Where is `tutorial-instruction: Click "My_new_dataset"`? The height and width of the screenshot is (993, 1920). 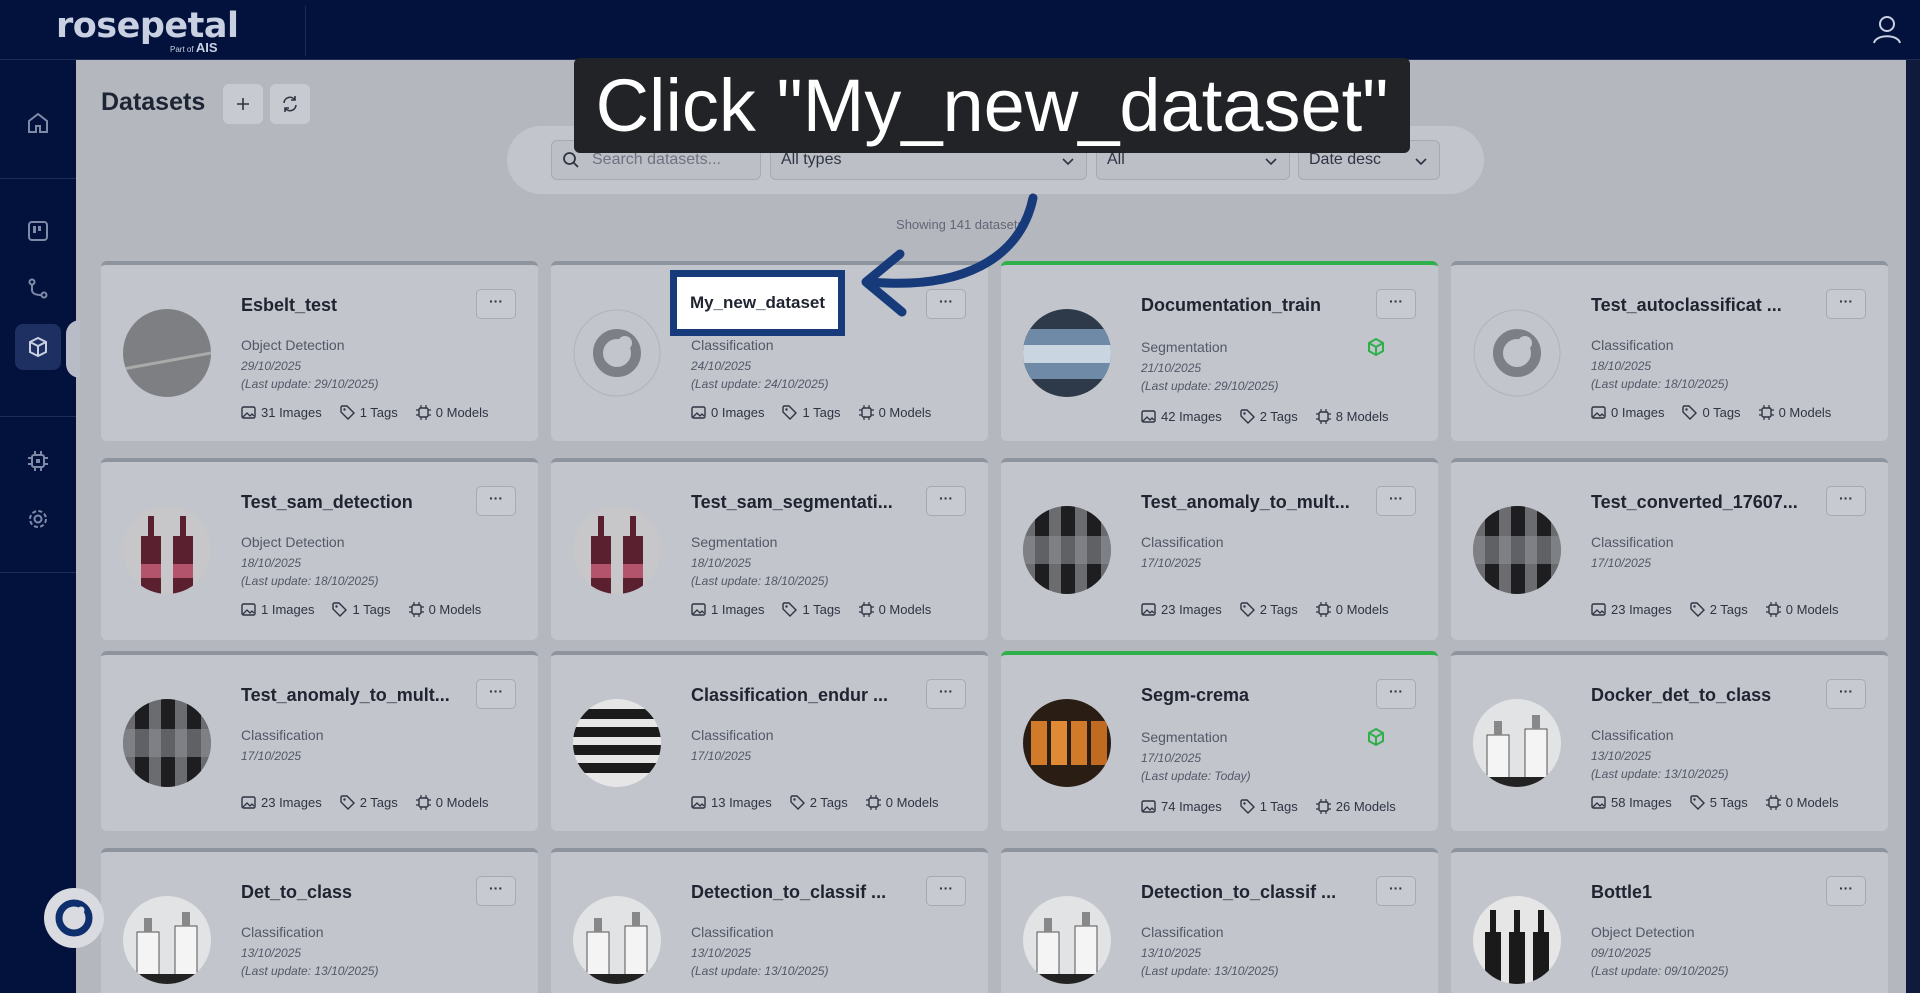 tutorial-instruction: Click "My_new_dataset" is located at coordinates (992, 105).